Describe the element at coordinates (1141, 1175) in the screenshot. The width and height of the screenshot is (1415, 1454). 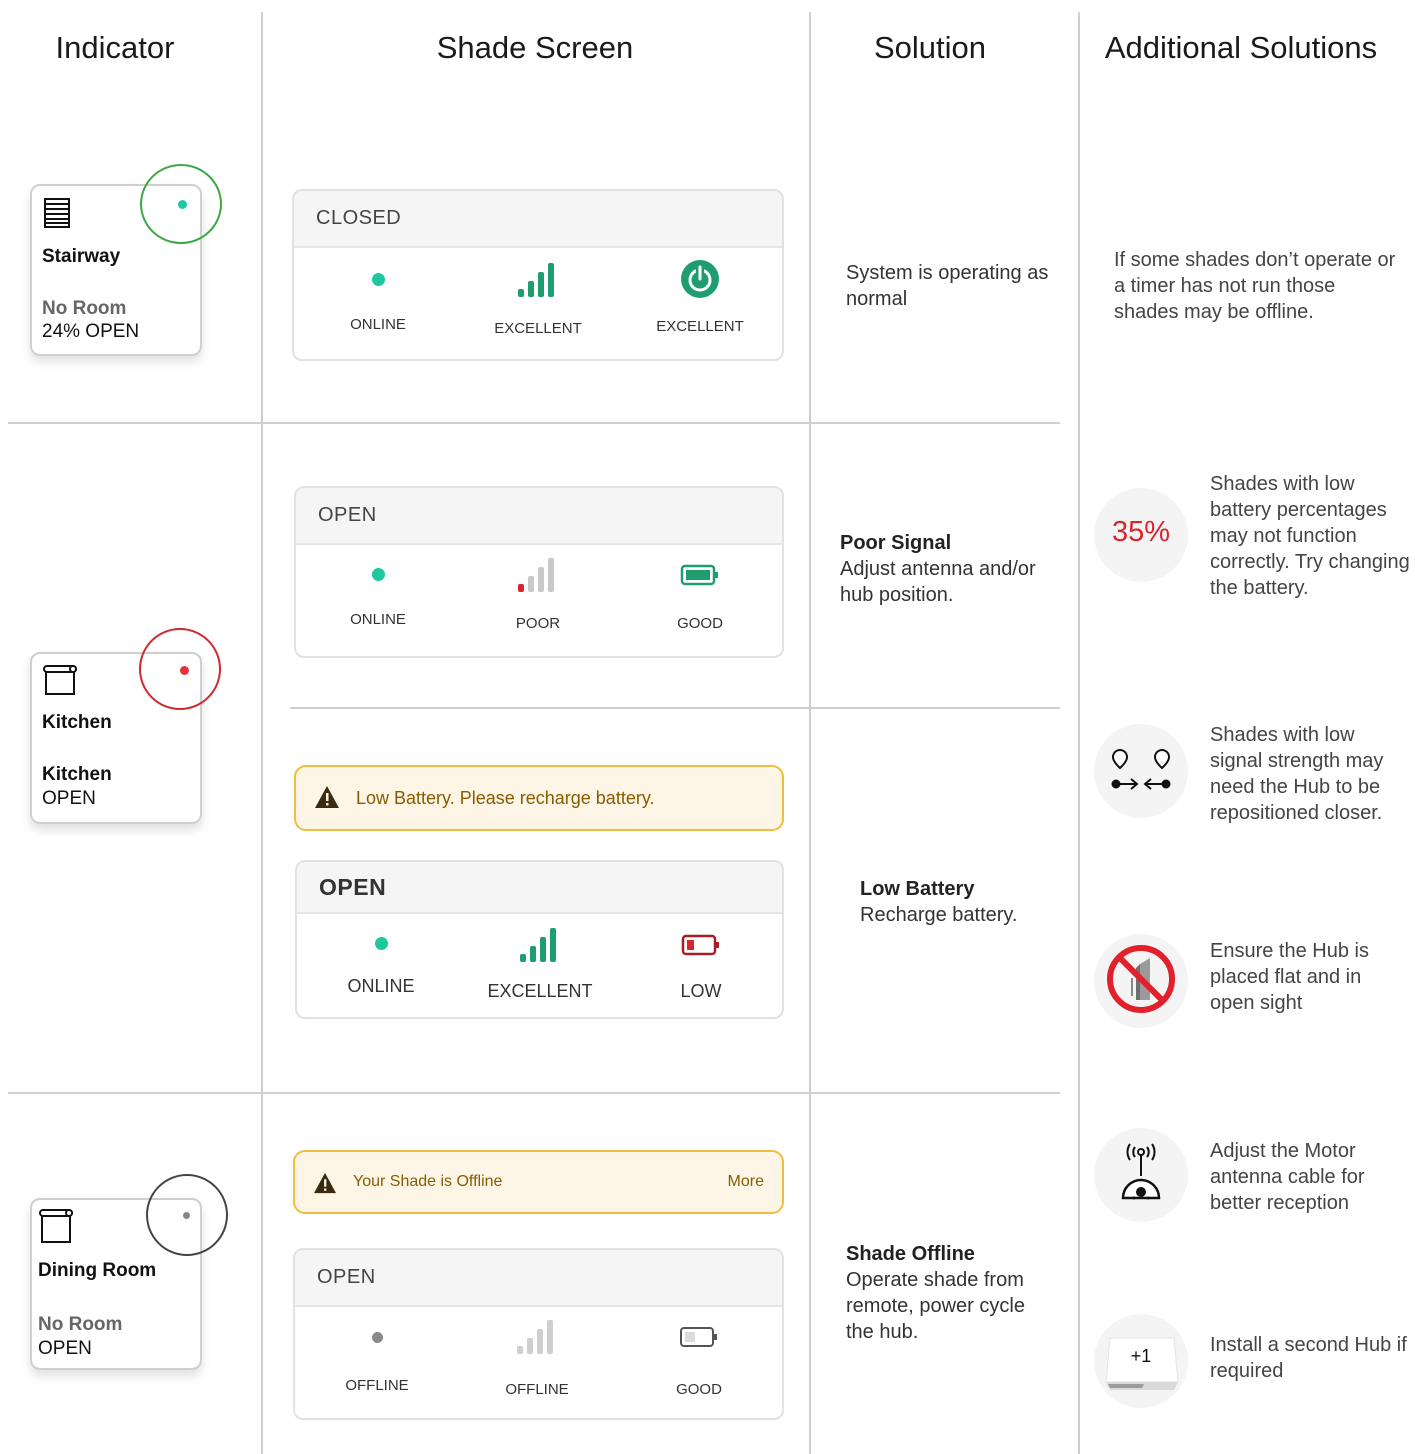
I see `motor-antenna-icon` at that location.